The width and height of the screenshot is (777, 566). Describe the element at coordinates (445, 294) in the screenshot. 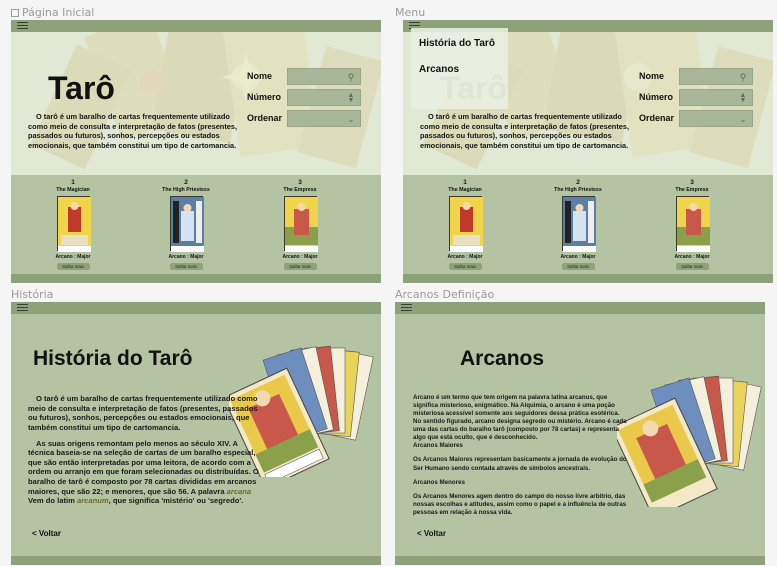

I see `frame-label-arcanos: Arcanos Definição` at that location.